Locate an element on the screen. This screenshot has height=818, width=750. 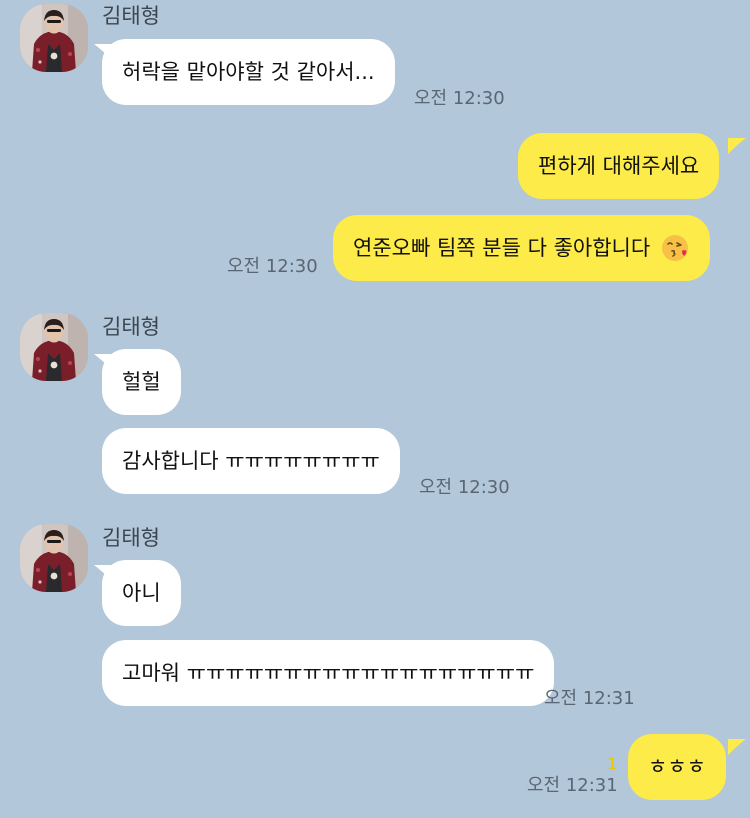
message-text: 연준오빠 팀쪽 분들 다 좋아합니다 is located at coordinates (502, 247).